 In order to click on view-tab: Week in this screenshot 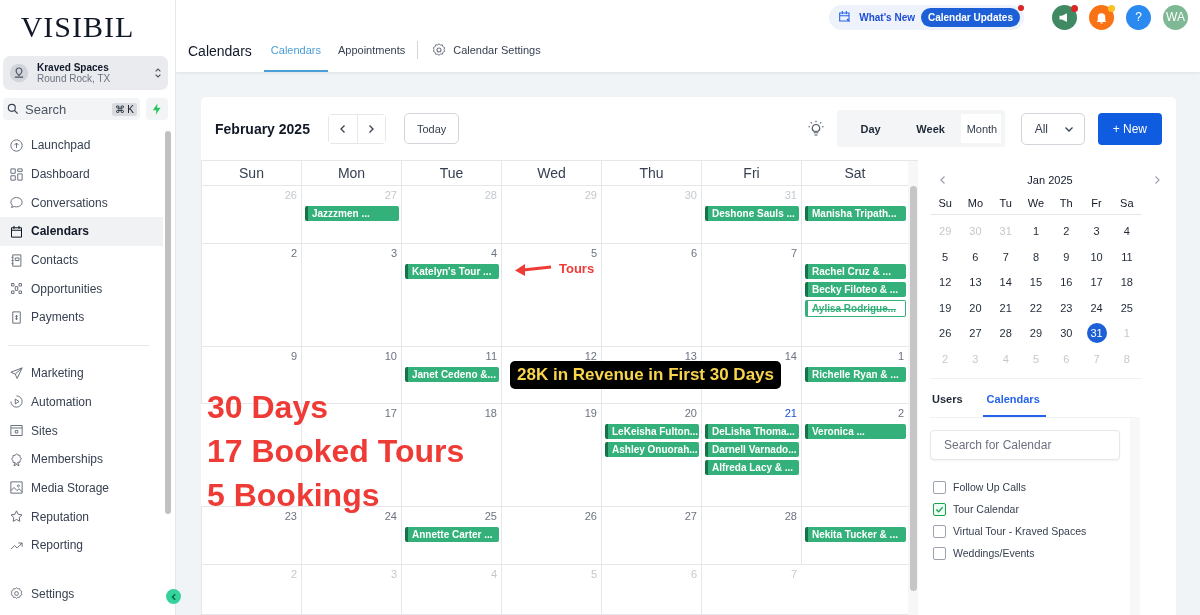, I will do `click(930, 128)`.